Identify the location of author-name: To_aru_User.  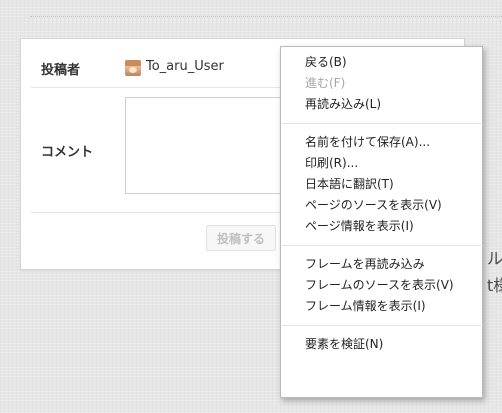
(185, 66).